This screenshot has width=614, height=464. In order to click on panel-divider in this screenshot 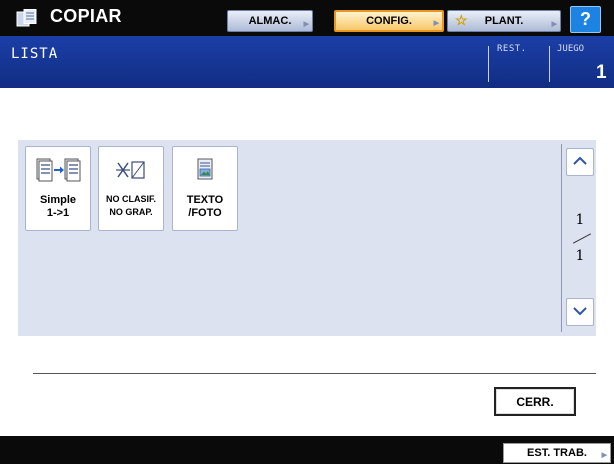, I will do `click(561, 238)`.